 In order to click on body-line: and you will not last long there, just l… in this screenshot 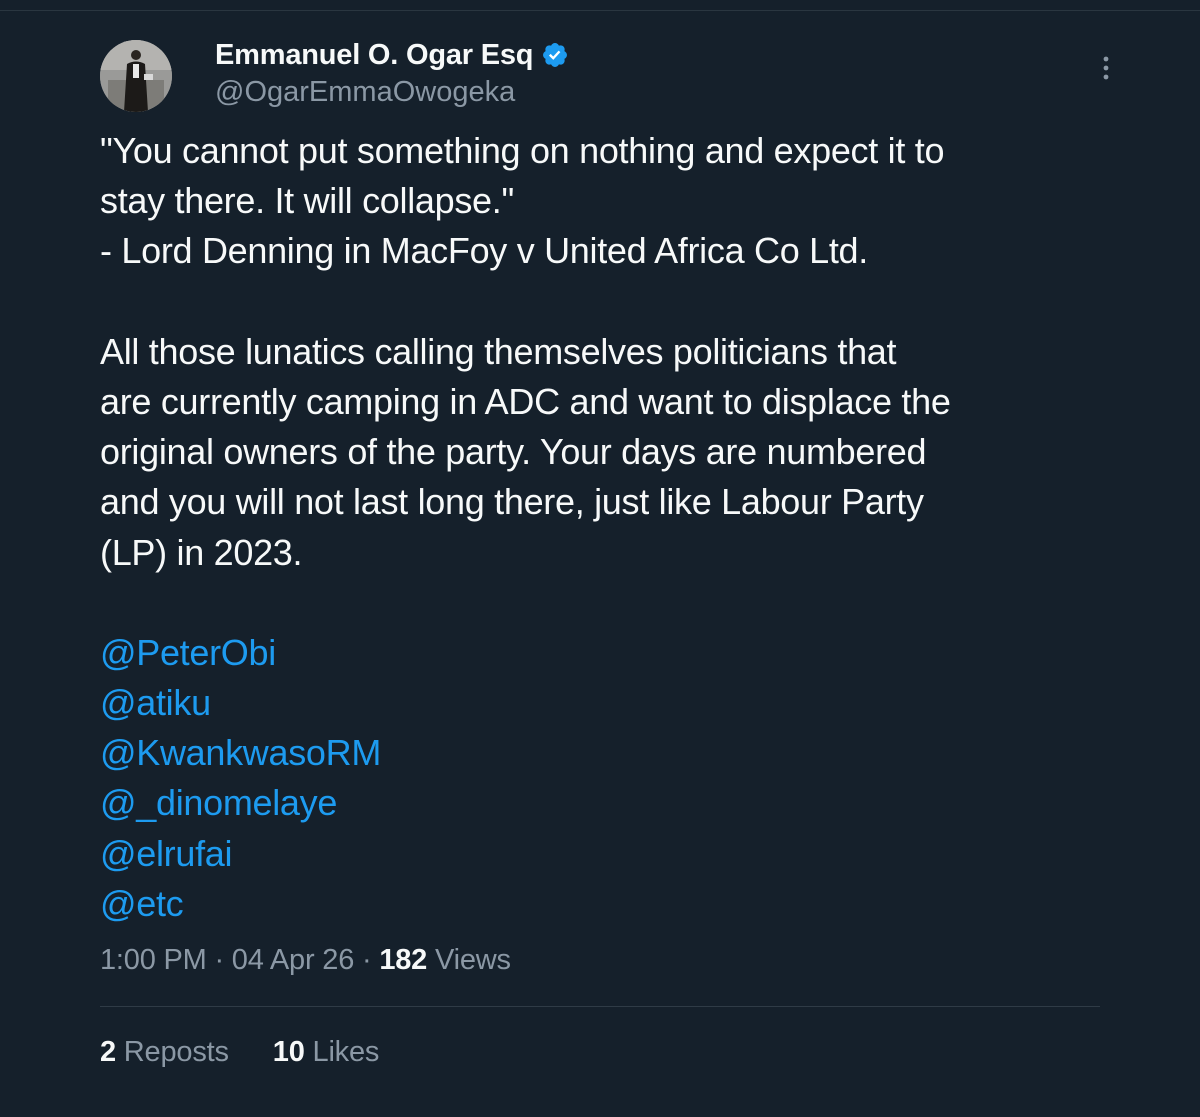, I will do `click(512, 502)`.